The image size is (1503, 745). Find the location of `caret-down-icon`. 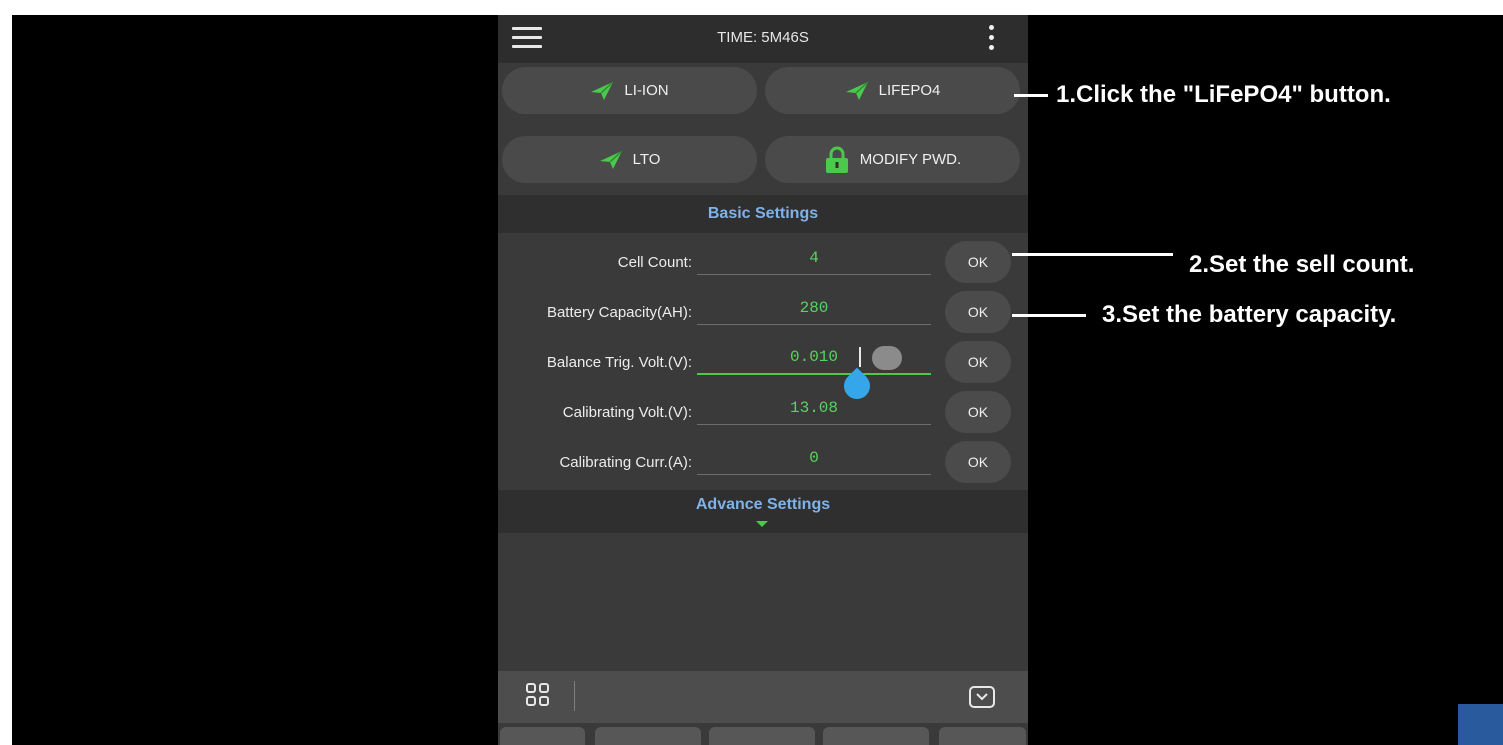

caret-down-icon is located at coordinates (762, 524).